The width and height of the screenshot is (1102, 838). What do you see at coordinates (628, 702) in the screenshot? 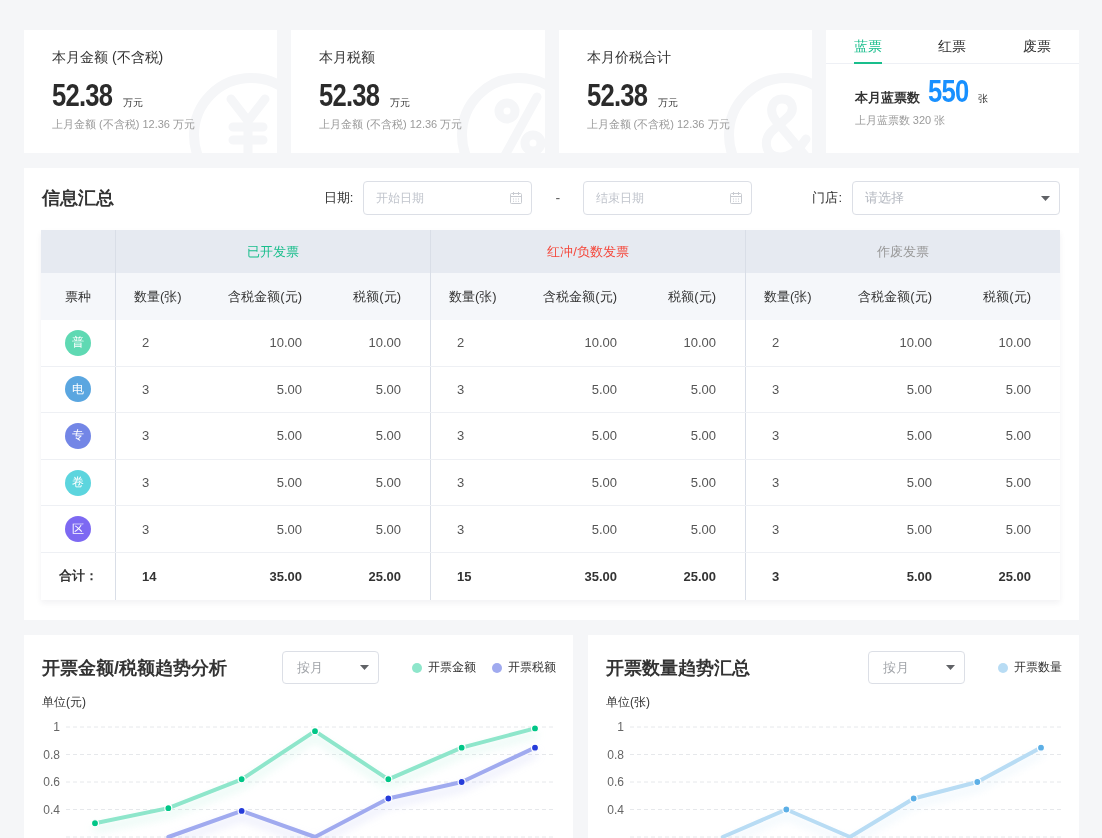
I see `unit-label: 单位(张)` at bounding box center [628, 702].